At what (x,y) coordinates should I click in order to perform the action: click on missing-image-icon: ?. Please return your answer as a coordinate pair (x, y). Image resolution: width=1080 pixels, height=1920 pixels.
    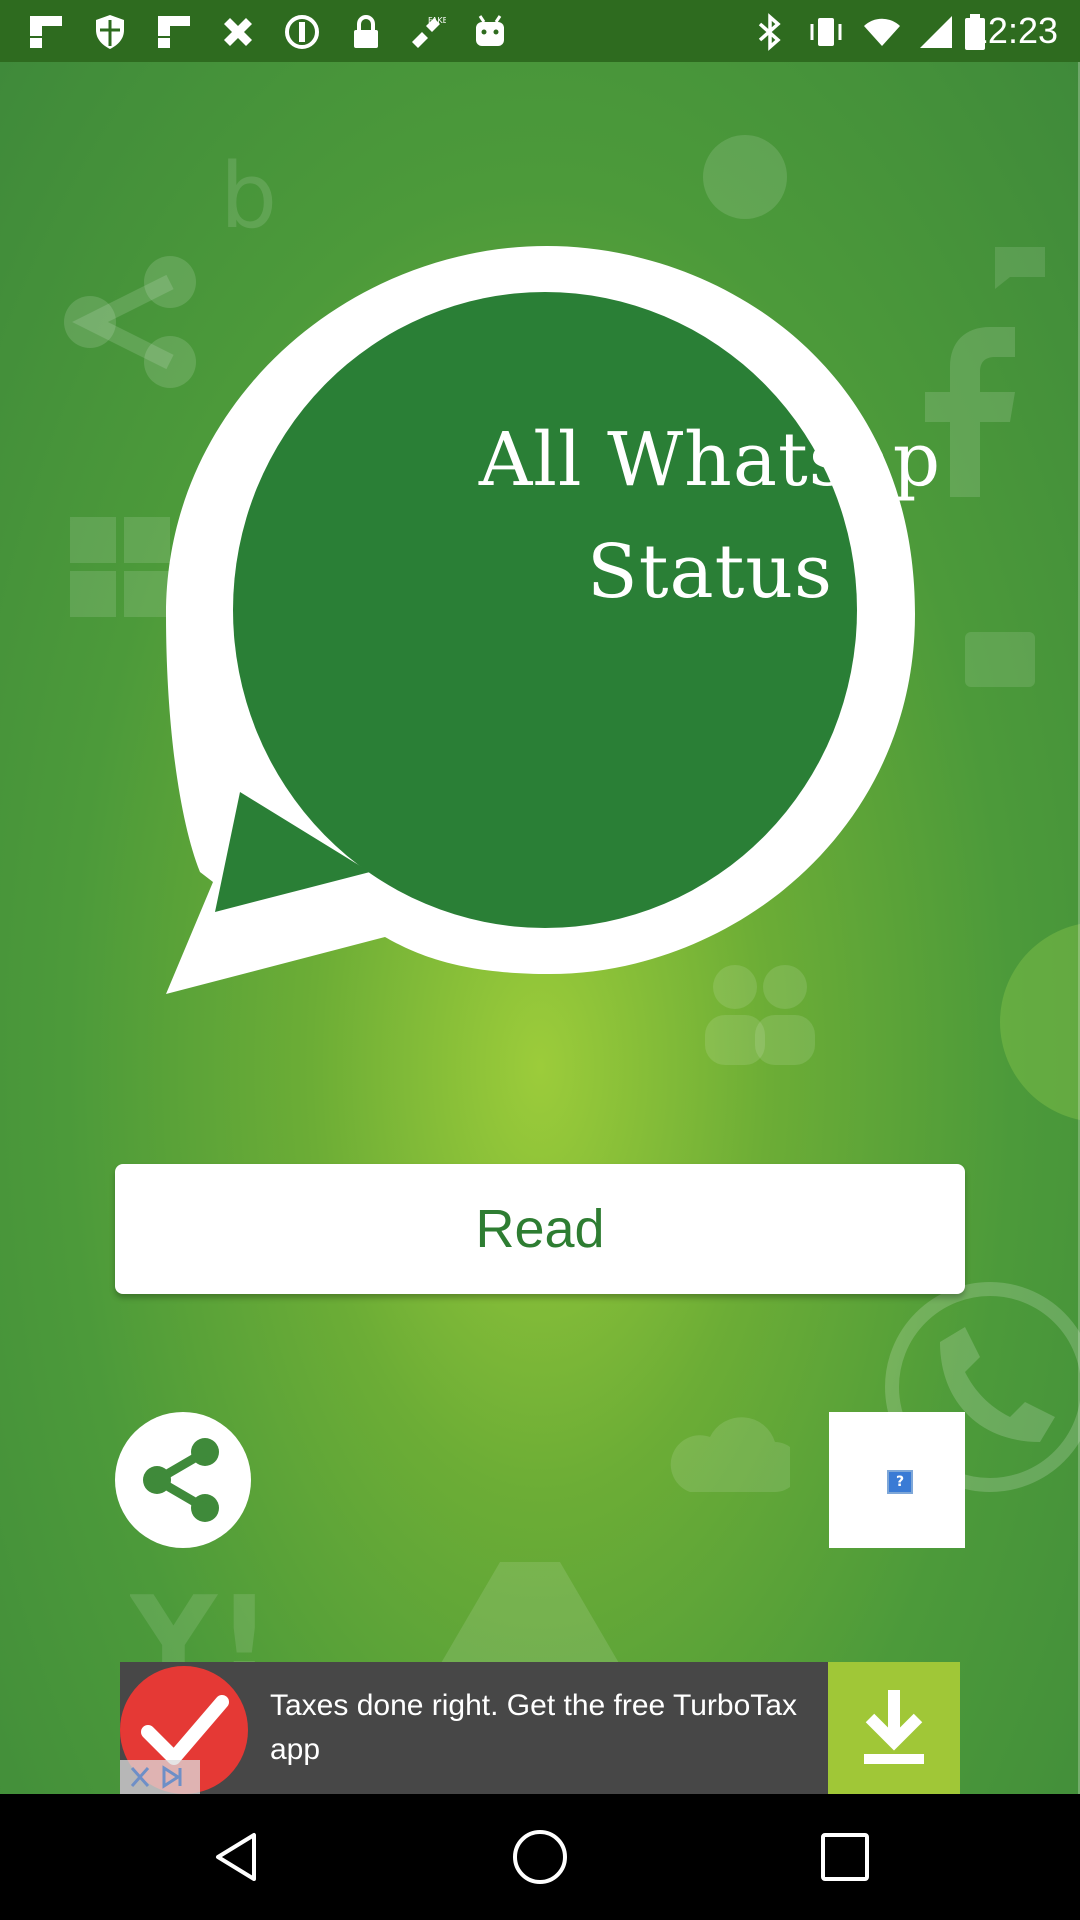
    Looking at the image, I should click on (900, 1482).